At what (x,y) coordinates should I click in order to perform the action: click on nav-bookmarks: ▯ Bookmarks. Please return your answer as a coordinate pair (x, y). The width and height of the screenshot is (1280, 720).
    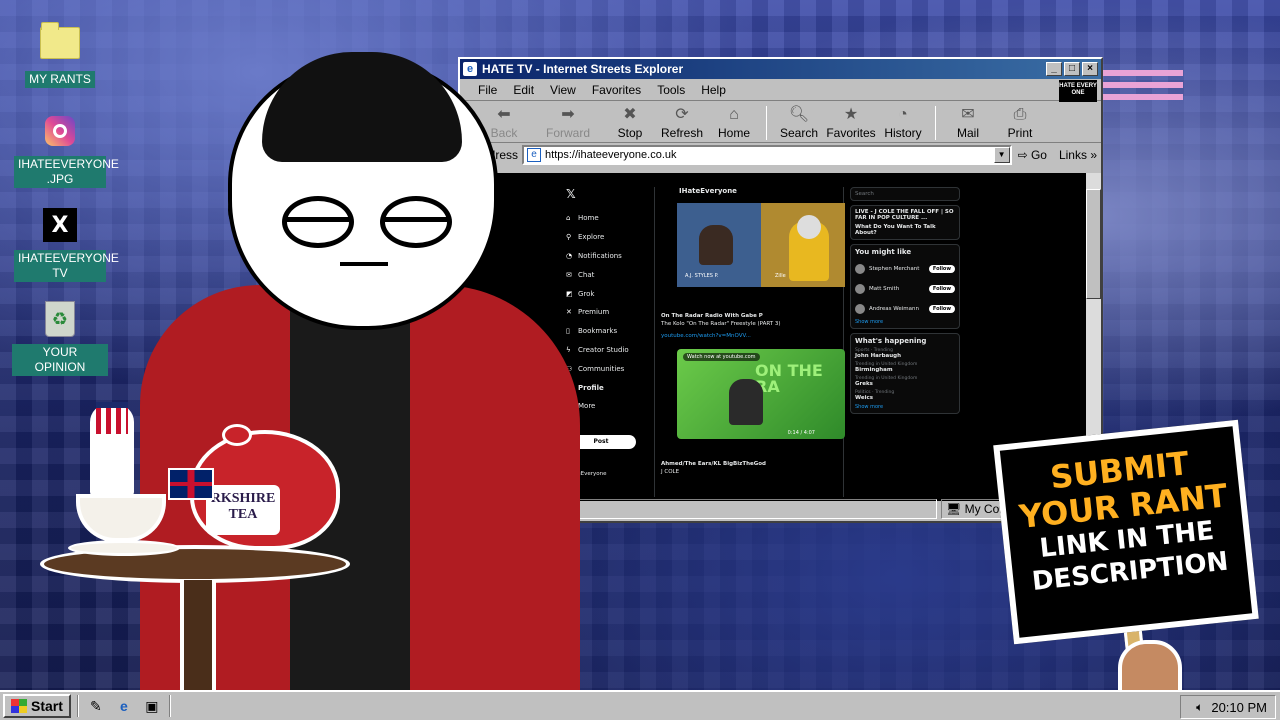
    Looking at the image, I should click on (597, 331).